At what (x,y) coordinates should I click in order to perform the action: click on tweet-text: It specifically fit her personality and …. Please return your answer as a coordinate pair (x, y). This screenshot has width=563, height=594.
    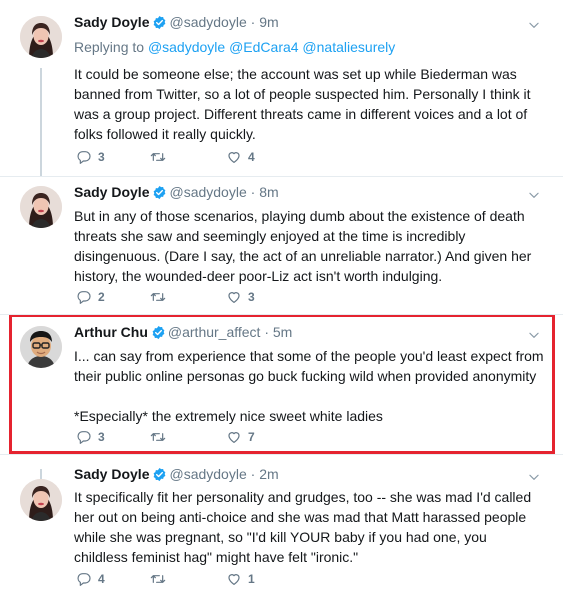
    Looking at the image, I should click on (309, 527).